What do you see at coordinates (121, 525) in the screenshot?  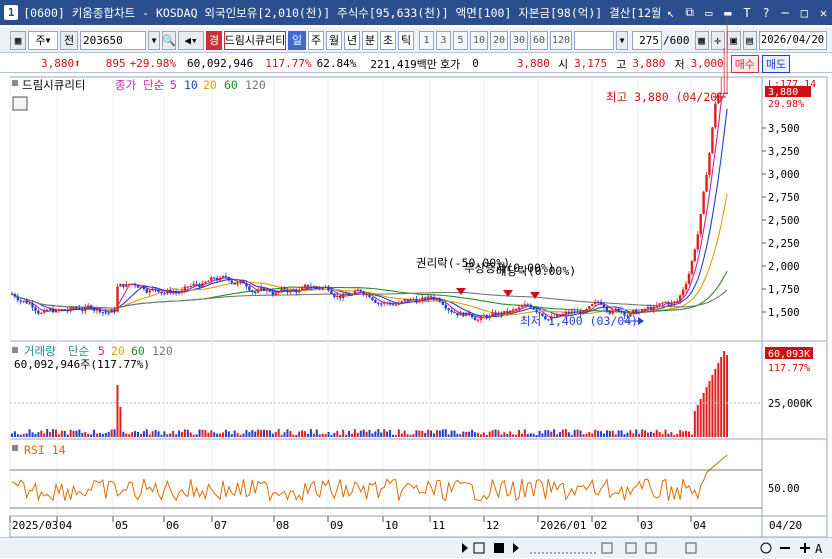 I see `x-tick-label: 05` at bounding box center [121, 525].